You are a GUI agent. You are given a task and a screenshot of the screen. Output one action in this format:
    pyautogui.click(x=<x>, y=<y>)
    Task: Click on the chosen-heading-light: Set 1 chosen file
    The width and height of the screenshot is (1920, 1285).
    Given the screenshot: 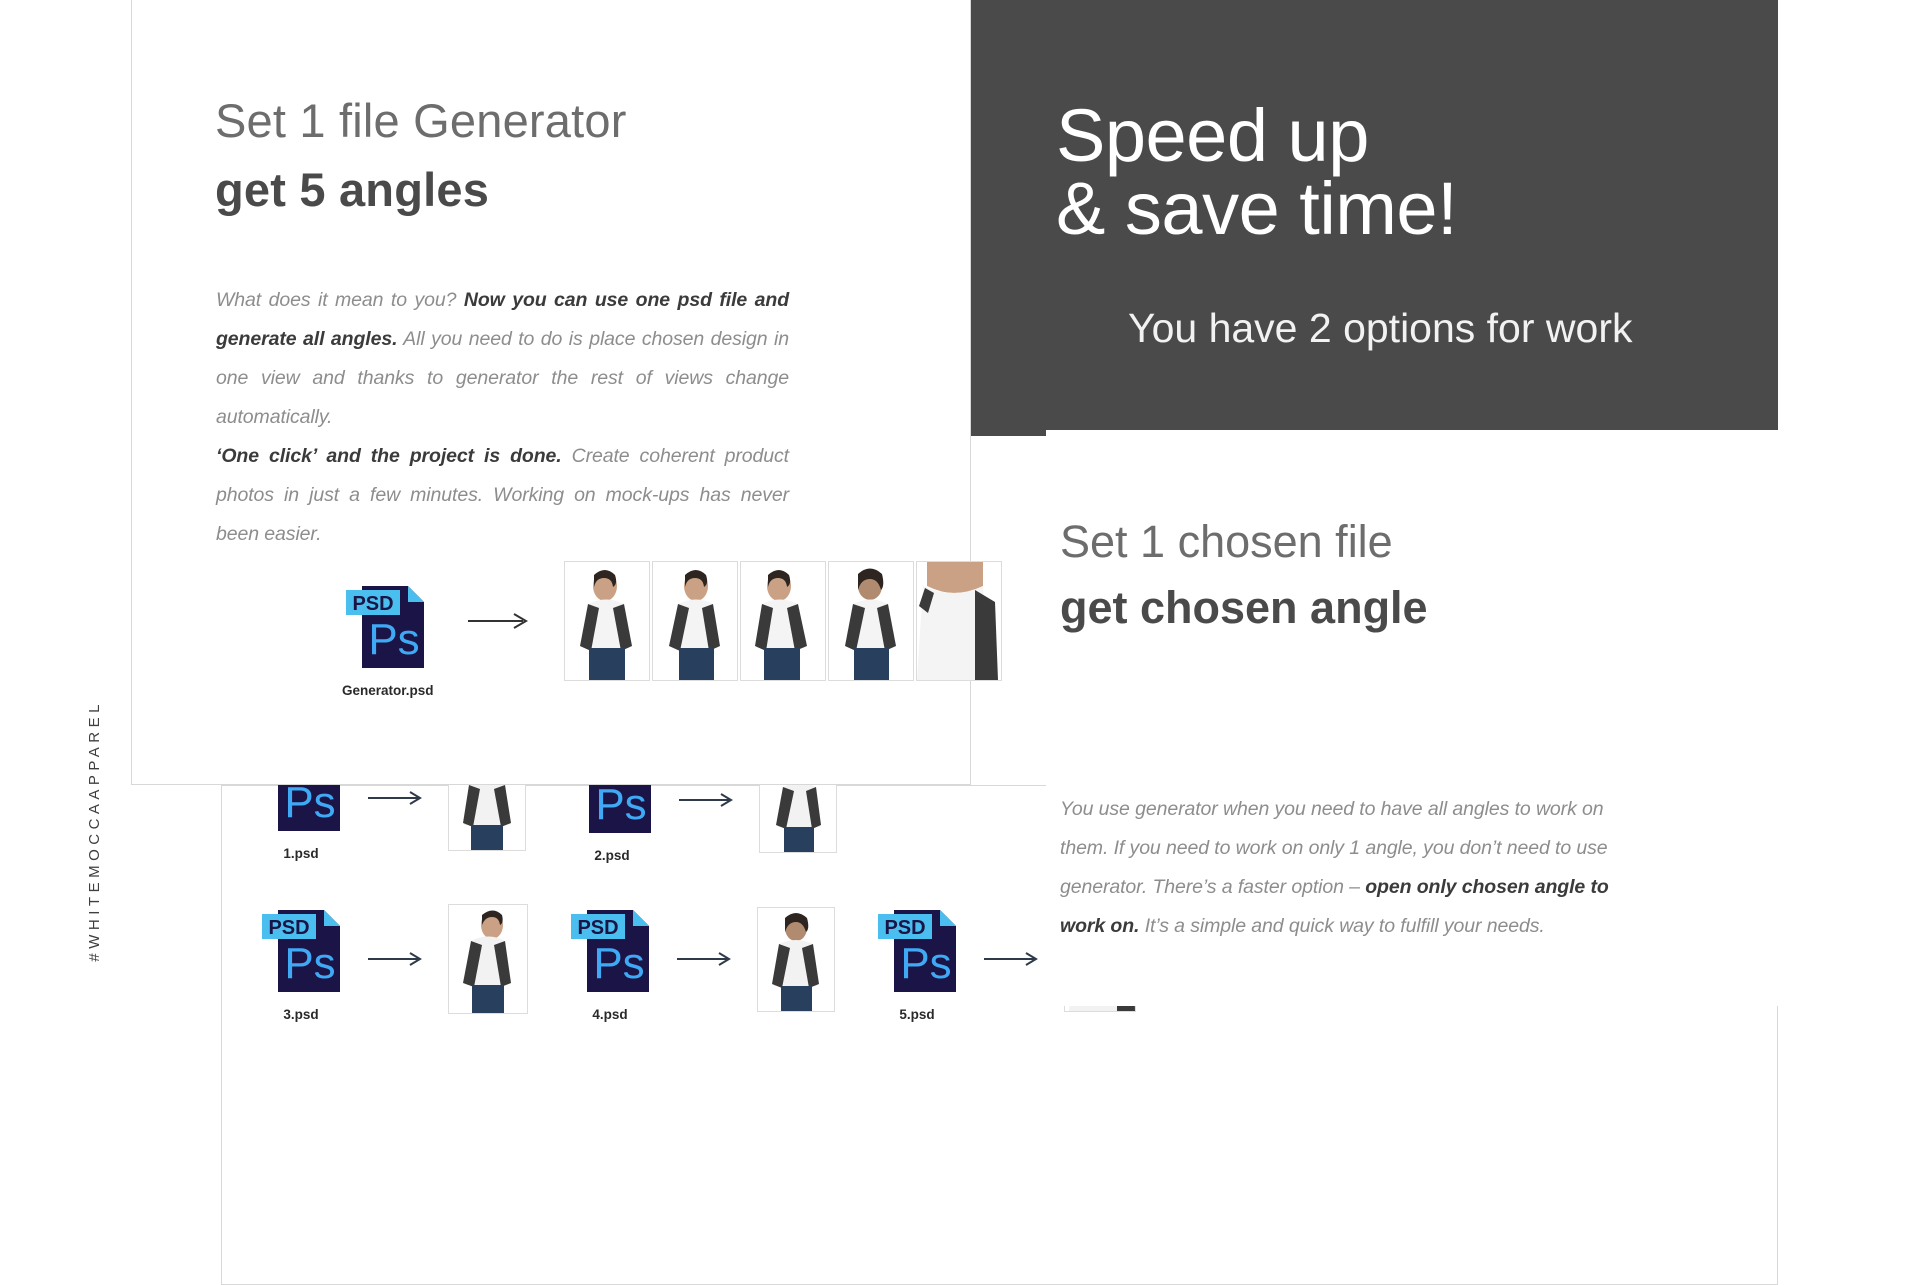 What is the action you would take?
    pyautogui.click(x=1226, y=541)
    